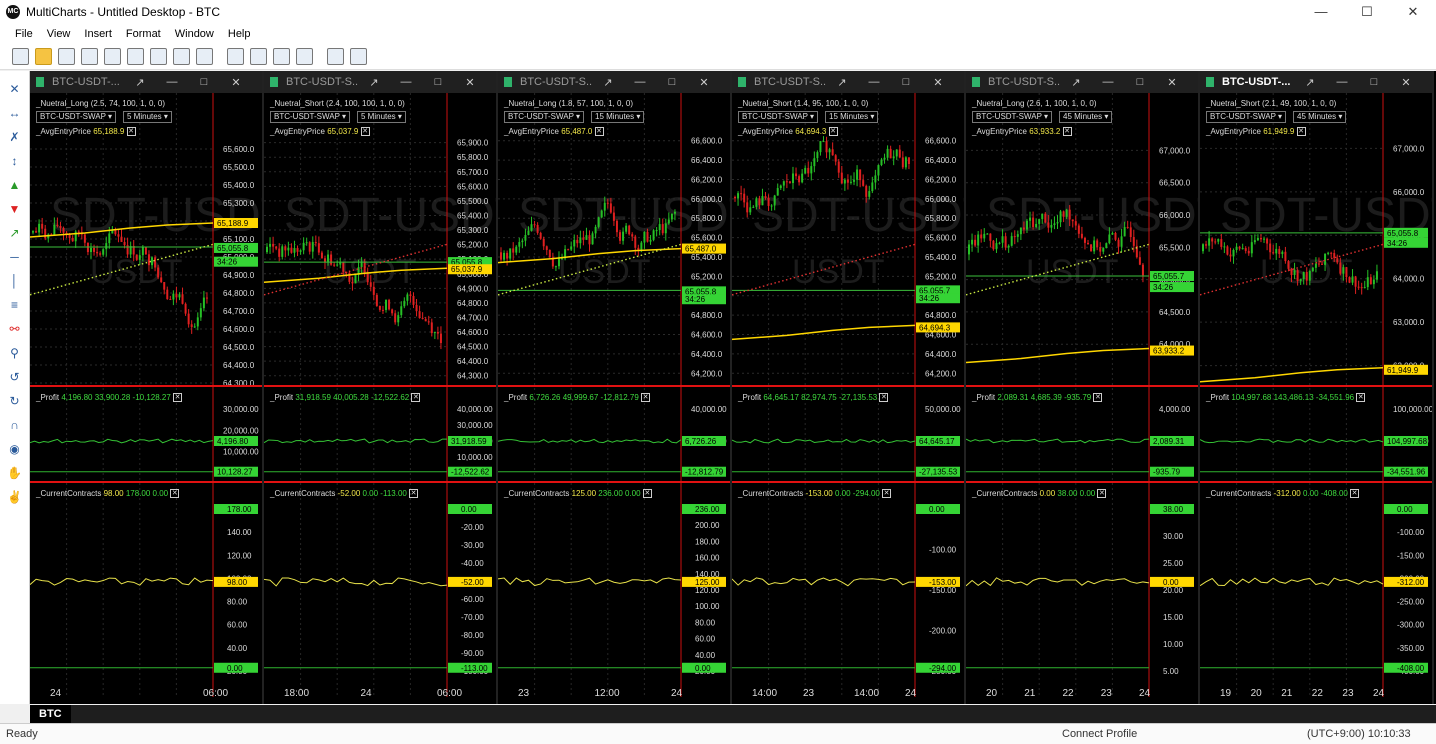 This screenshot has width=1436, height=744. I want to click on menu-file: File, so click(24, 34).